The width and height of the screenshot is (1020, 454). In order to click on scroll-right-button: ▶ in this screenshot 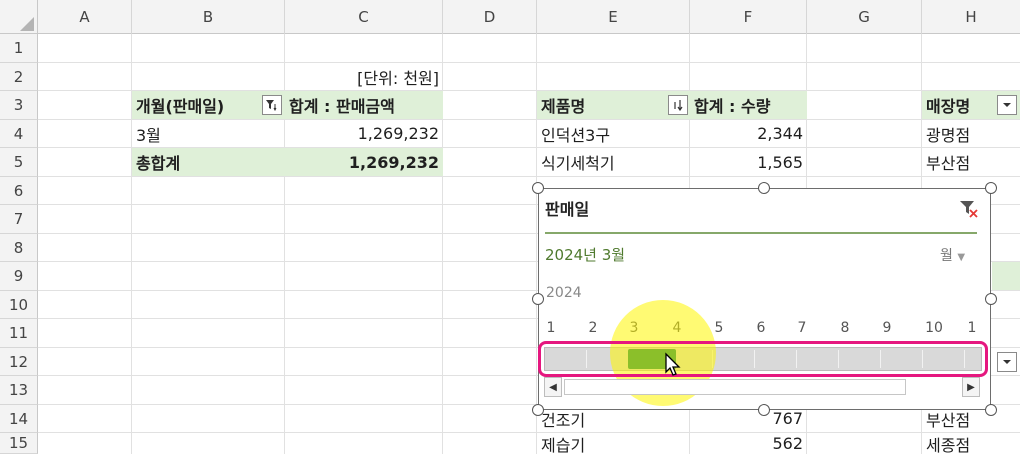, I will do `click(971, 387)`.